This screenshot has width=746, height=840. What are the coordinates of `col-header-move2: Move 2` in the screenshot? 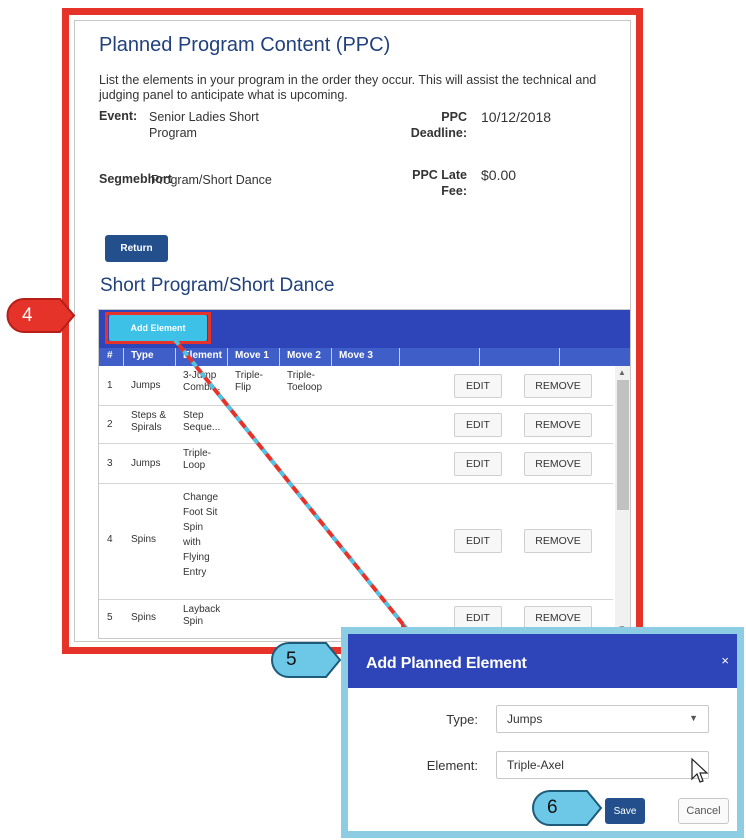 It's located at (304, 355).